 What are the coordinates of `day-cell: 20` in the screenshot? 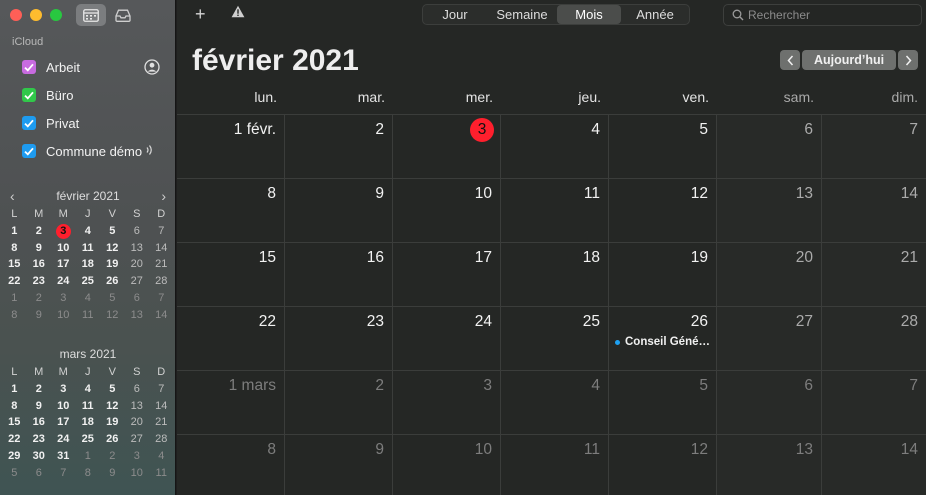 It's located at (769, 275).